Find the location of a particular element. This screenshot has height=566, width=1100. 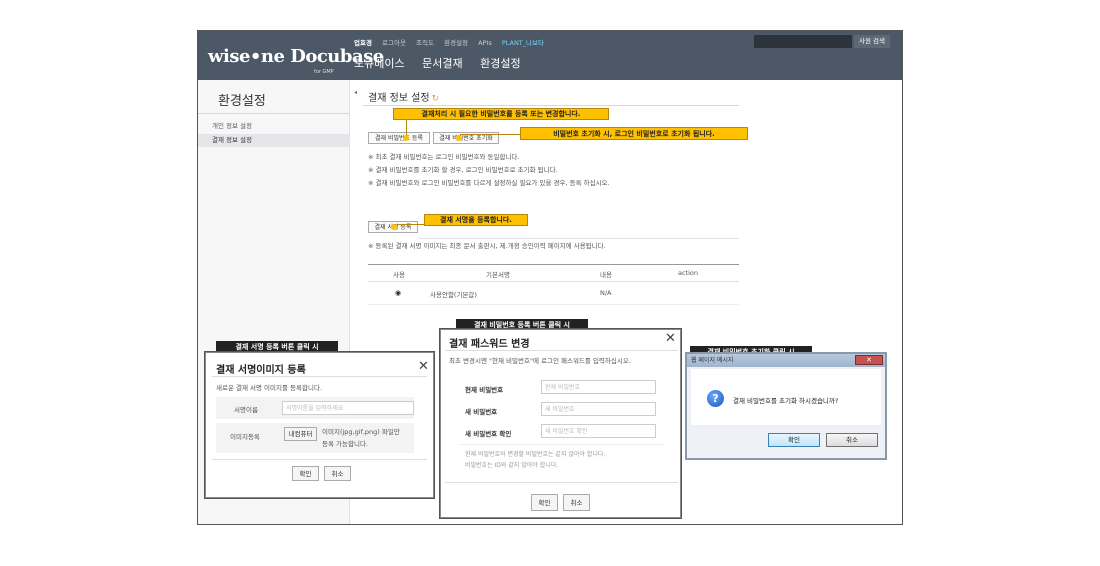

page-title: 결재 정보 설정 ↻ is located at coordinates (403, 96).